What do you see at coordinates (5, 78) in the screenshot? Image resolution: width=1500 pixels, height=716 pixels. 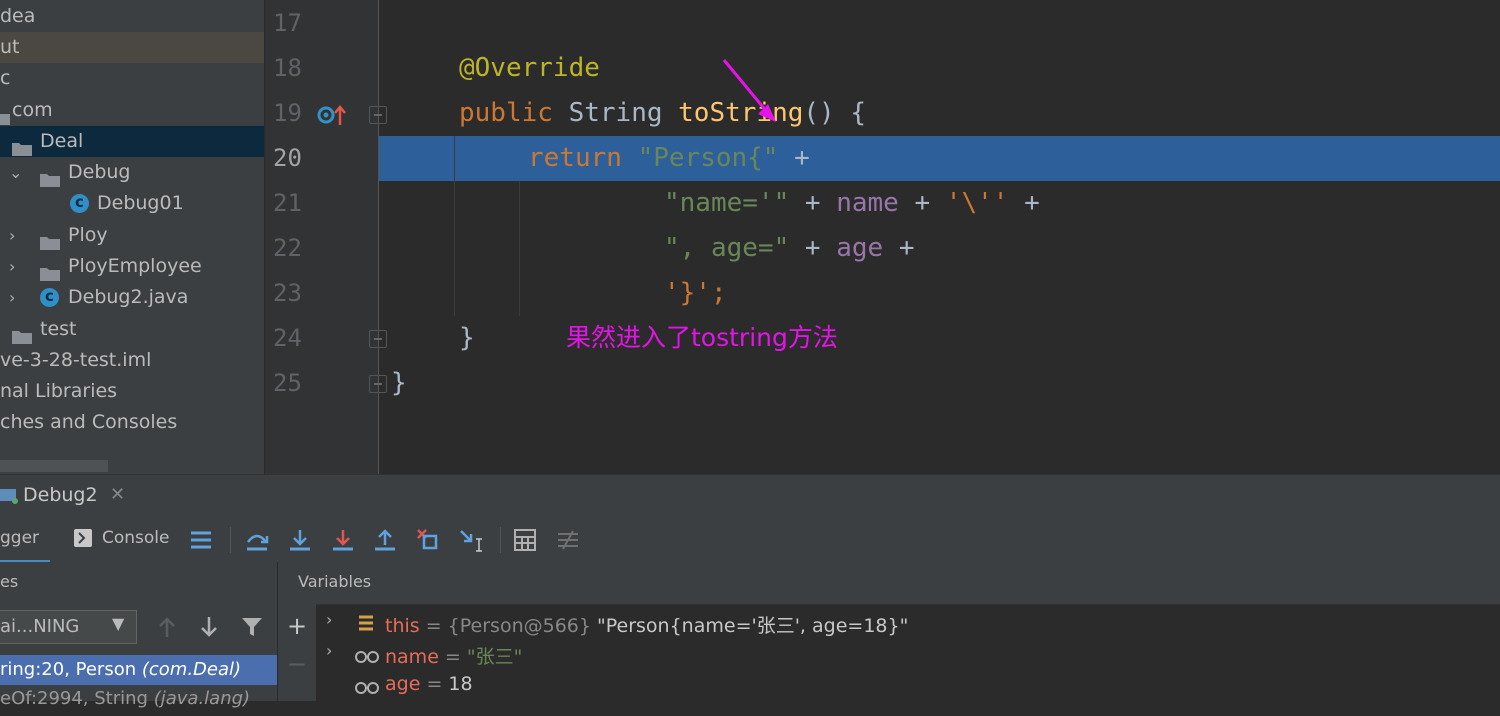 I see `tree-item-label: c` at bounding box center [5, 78].